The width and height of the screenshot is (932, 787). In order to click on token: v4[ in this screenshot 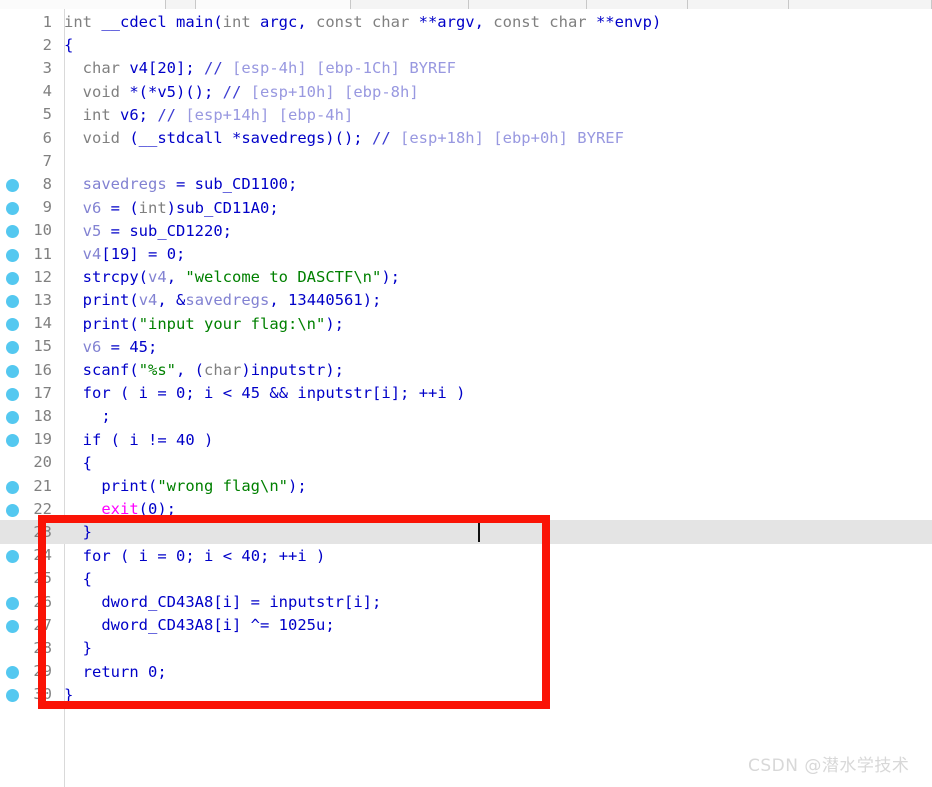, I will do `click(143, 68)`.